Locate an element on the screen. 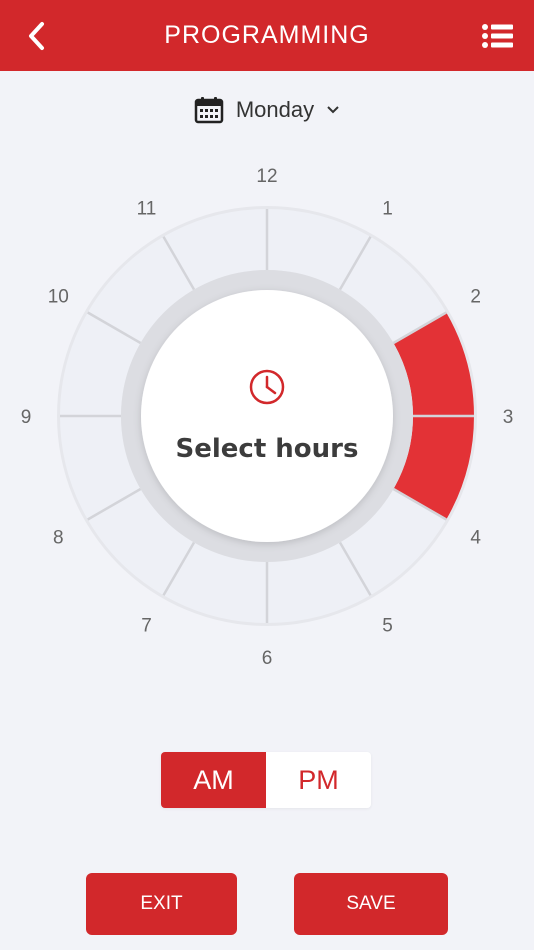 The height and width of the screenshot is (950, 534). hour-label-7: 7 is located at coordinates (146, 626).